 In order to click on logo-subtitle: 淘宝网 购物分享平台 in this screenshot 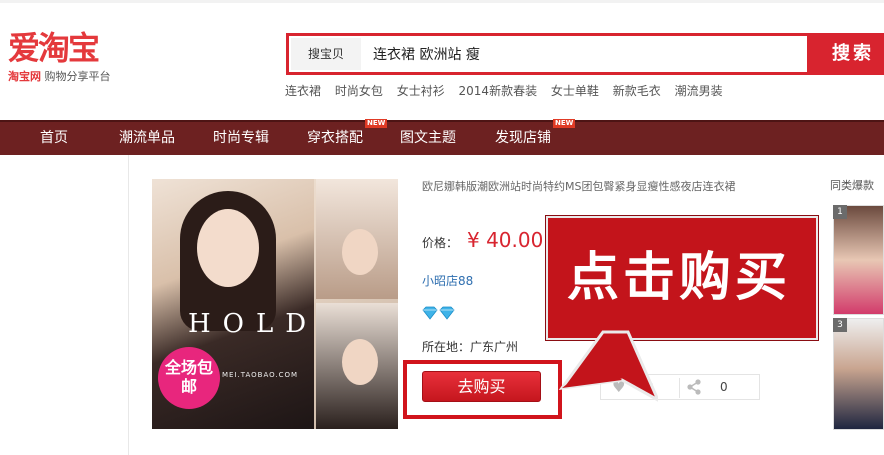, I will do `click(73, 76)`.